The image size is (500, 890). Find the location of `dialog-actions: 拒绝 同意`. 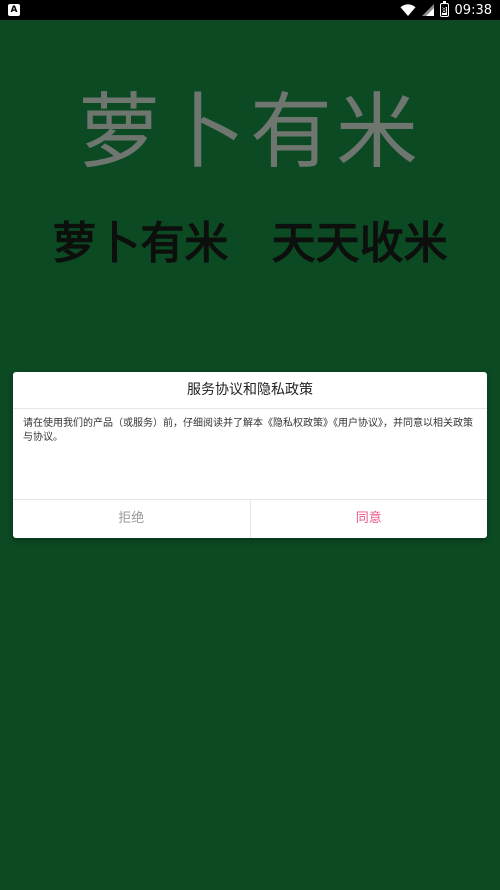

dialog-actions: 拒绝 同意 is located at coordinates (250, 518).